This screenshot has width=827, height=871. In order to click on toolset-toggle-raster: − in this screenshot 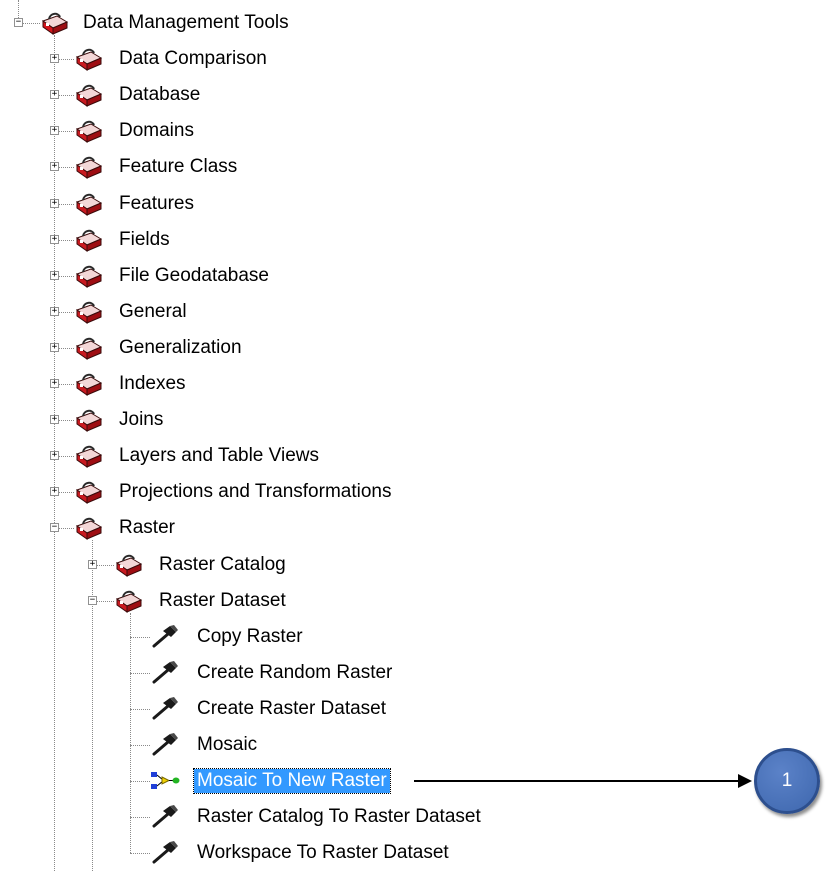, I will do `click(54, 528)`.